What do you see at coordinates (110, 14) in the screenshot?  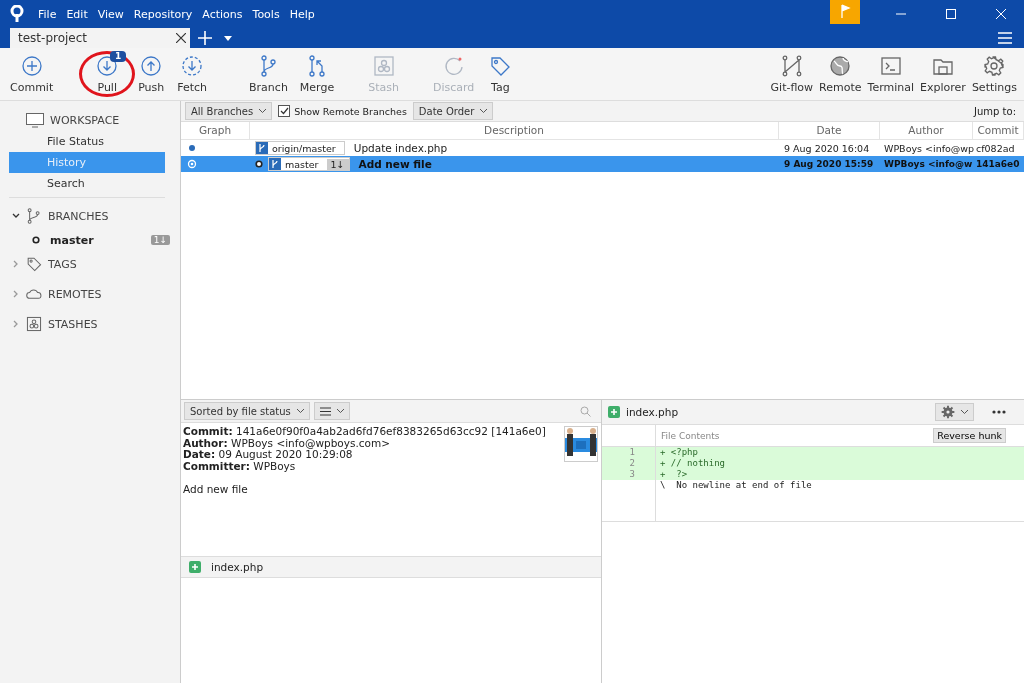 I see `menu-item: View` at bounding box center [110, 14].